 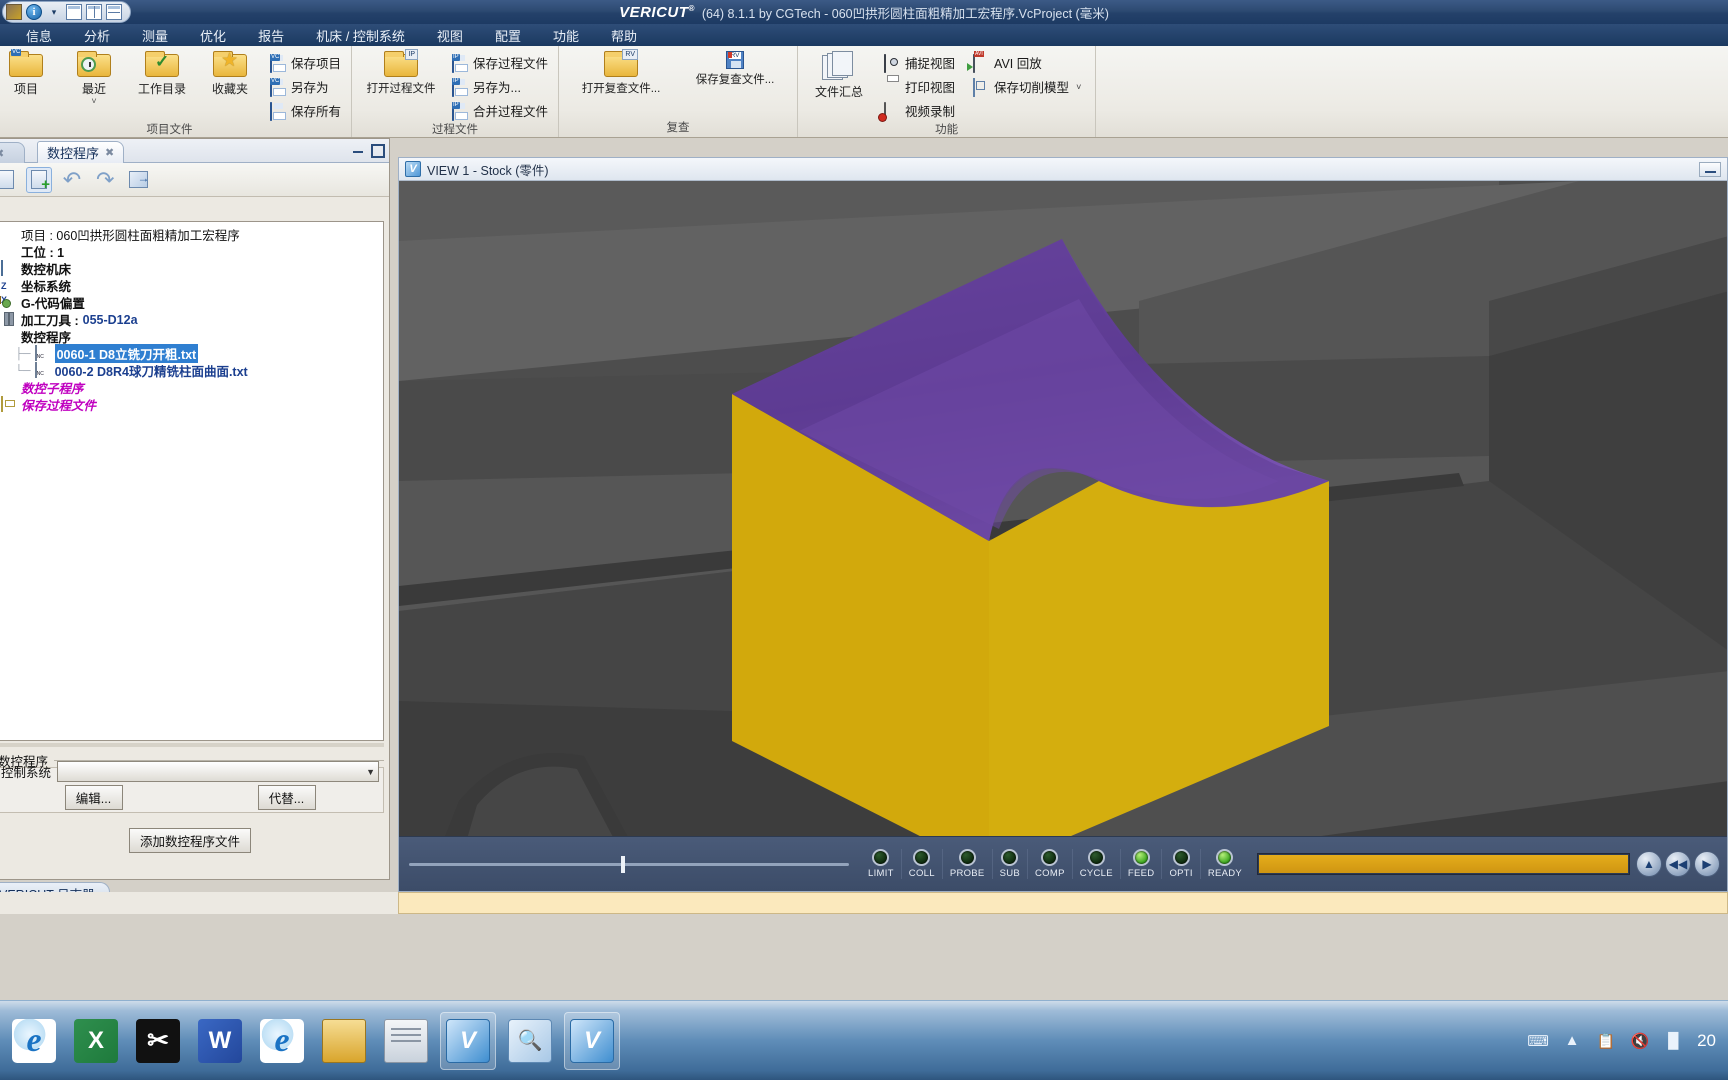 I want to click on capture-view-button: 捕捉视图, so click(x=919, y=62).